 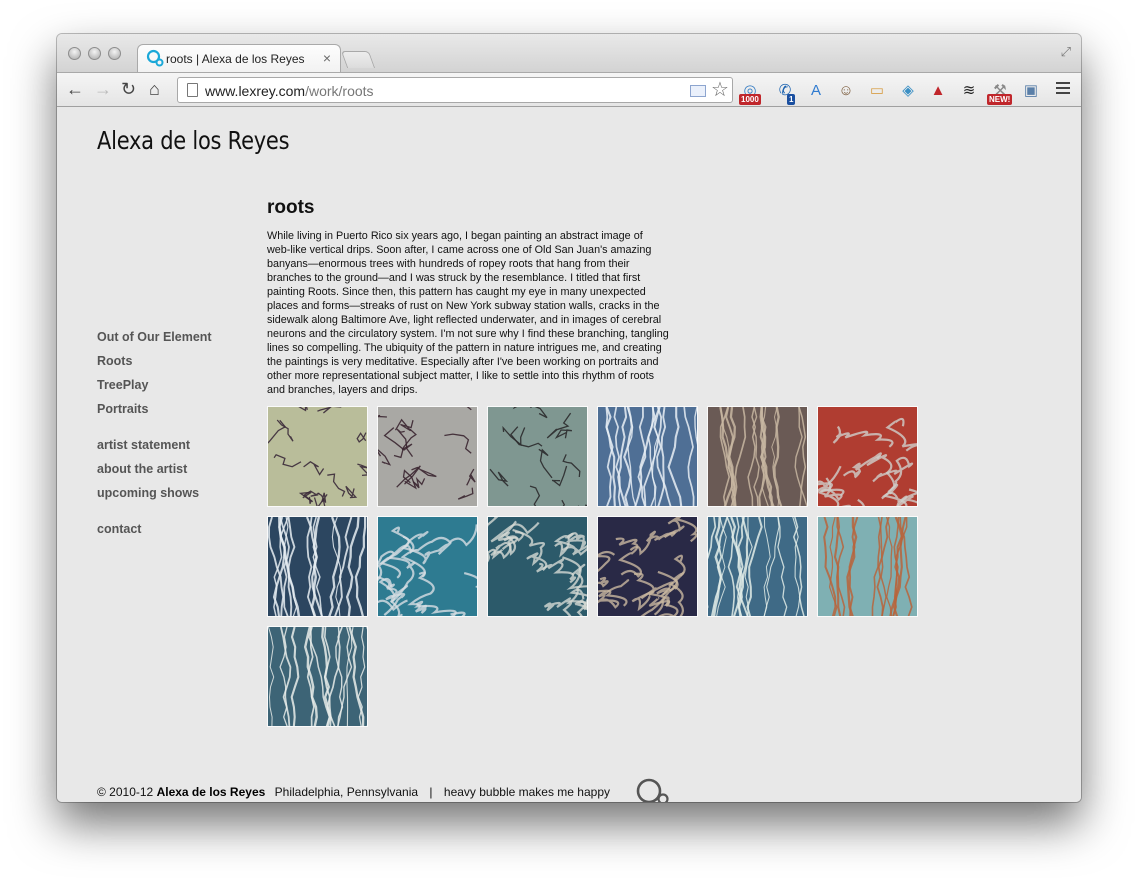 I want to click on footer-credit-link: heavy bubble makes me happy, so click(x=527, y=792).